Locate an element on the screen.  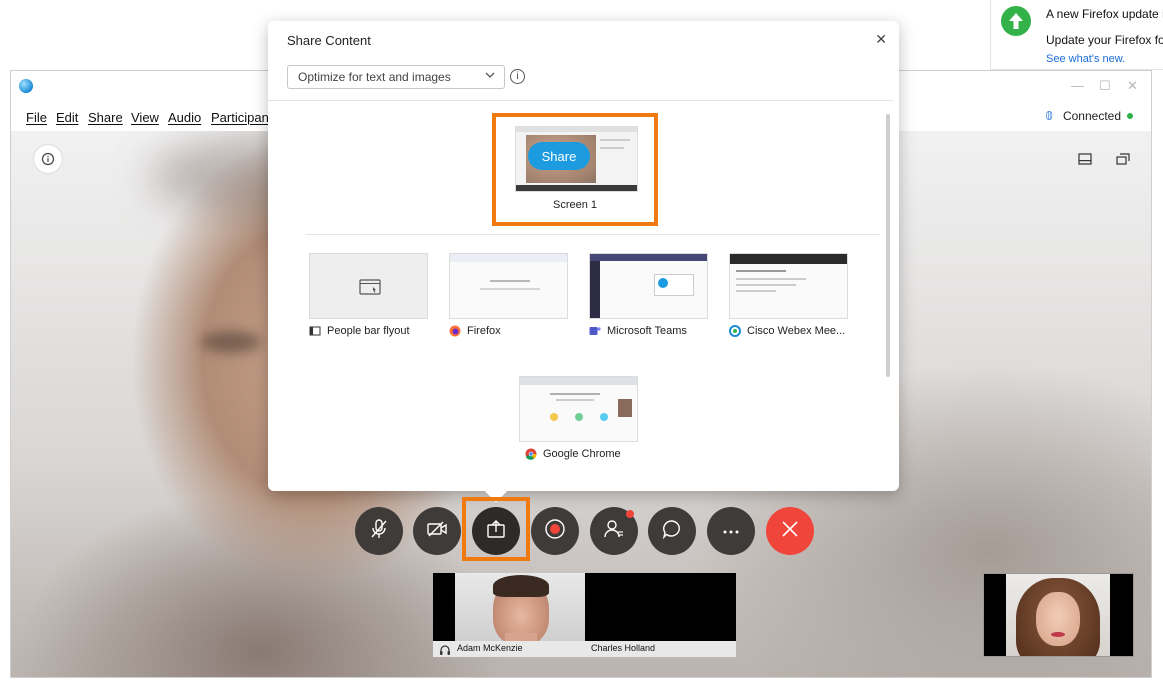
info-icon: i is located at coordinates (517, 76).